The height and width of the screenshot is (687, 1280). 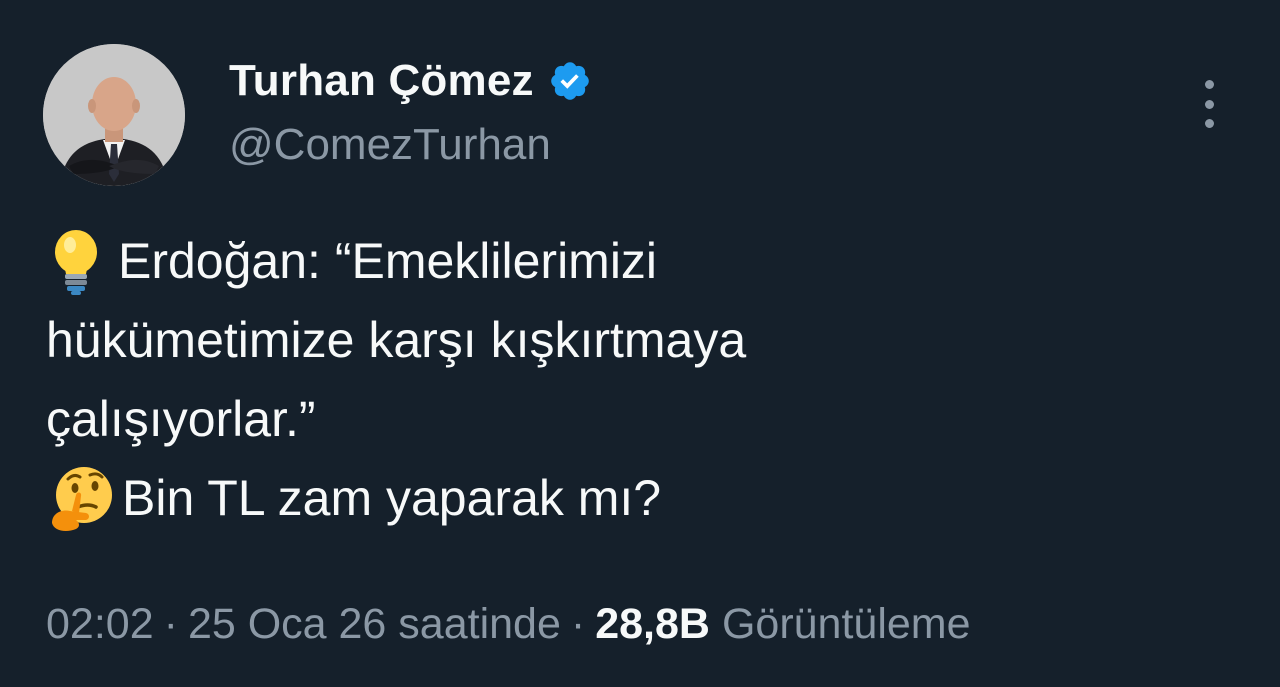 I want to click on tweet-line: Erdoğan: “Emeklilerimizi, so click(x=646, y=261).